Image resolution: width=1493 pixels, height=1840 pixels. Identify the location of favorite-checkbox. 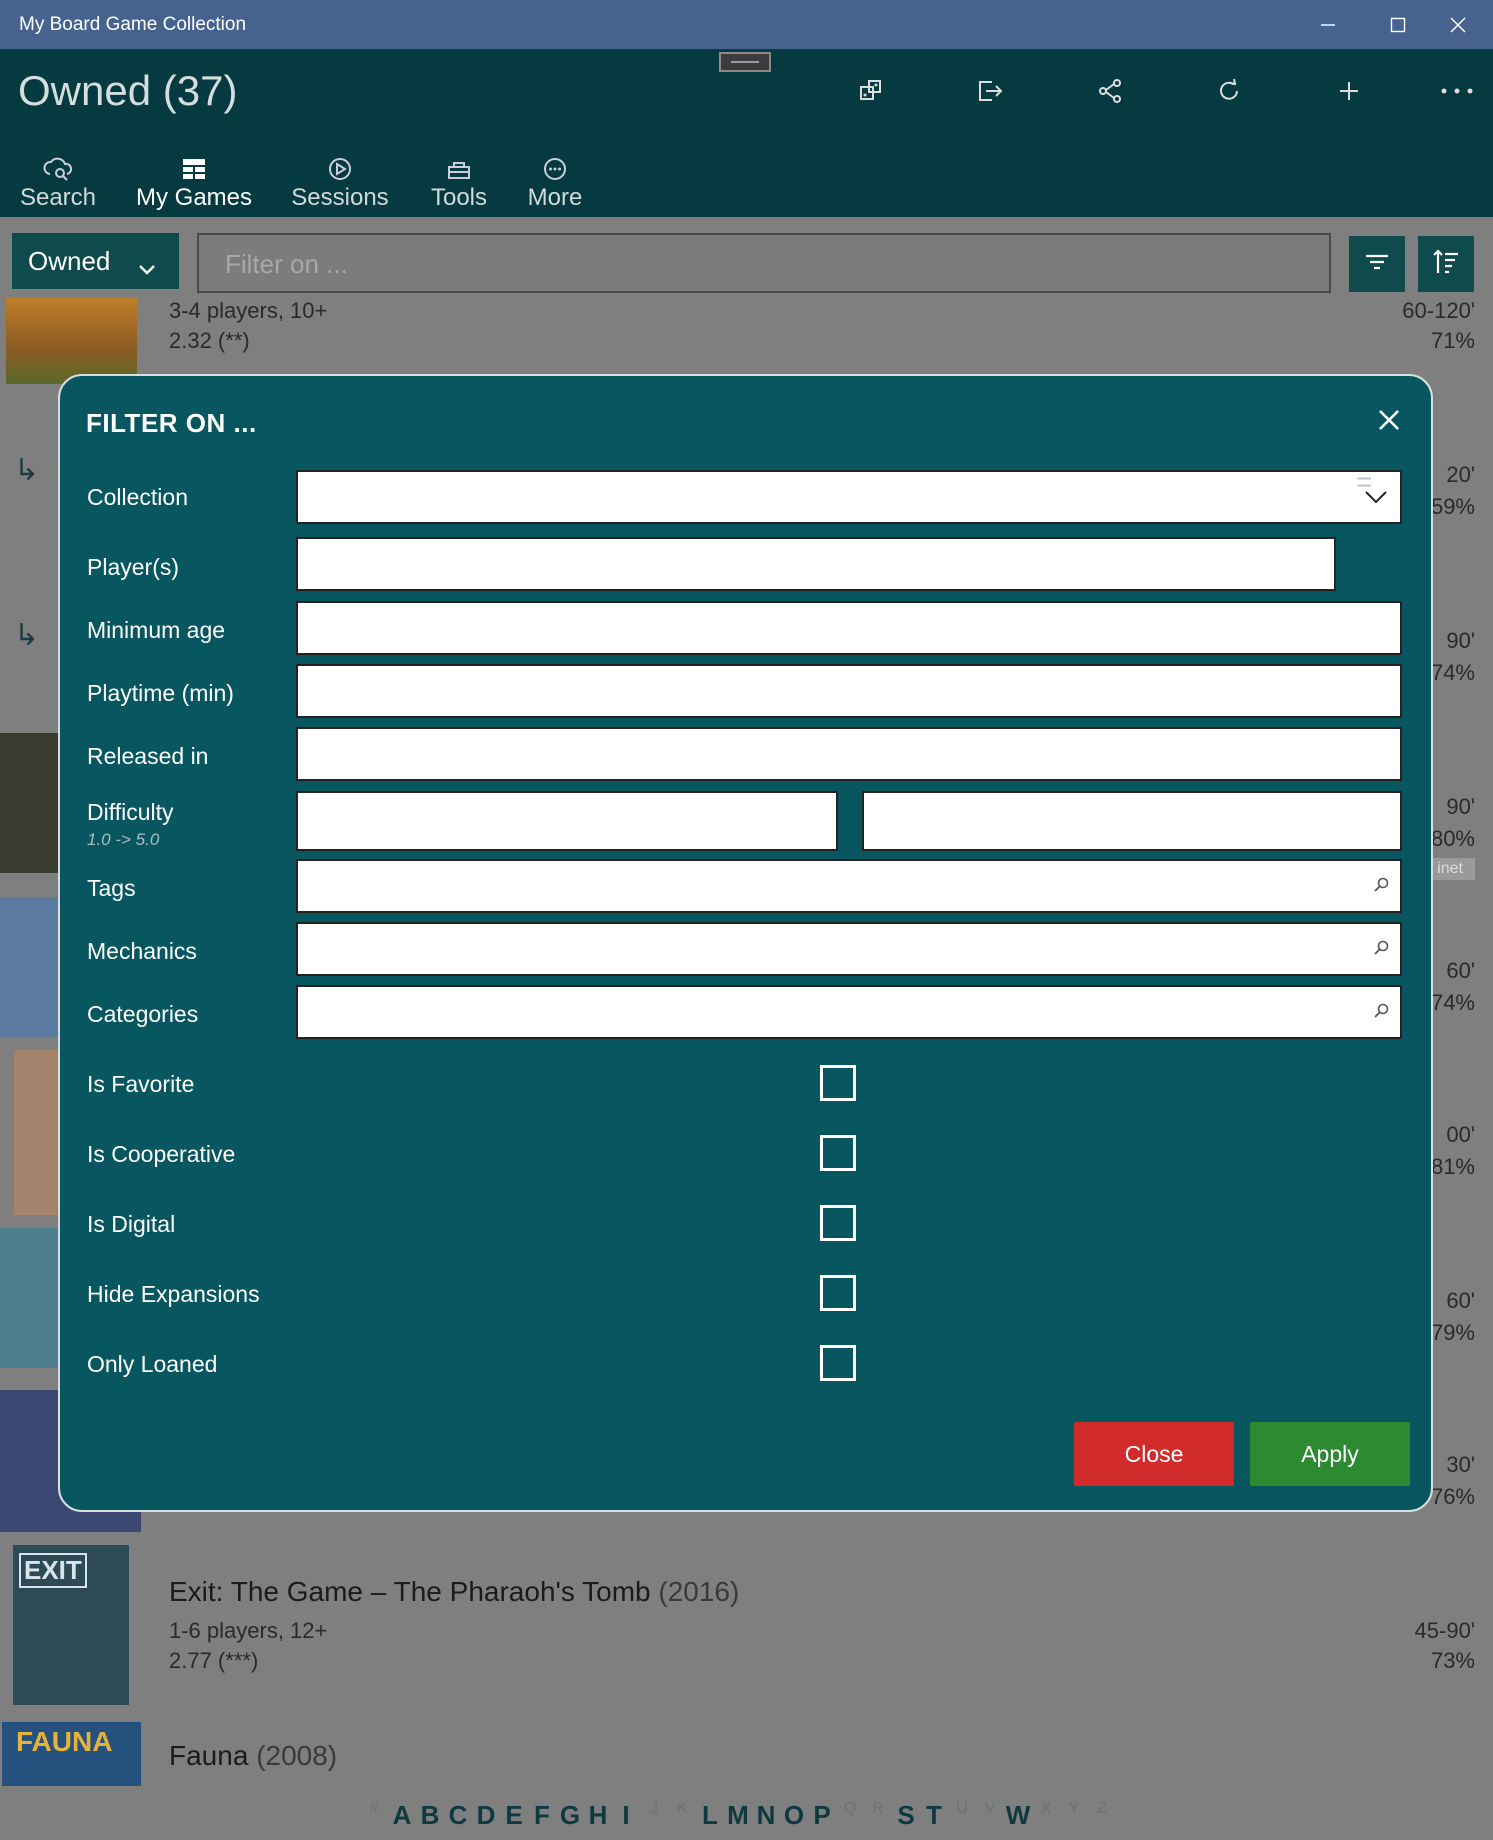
(838, 1083).